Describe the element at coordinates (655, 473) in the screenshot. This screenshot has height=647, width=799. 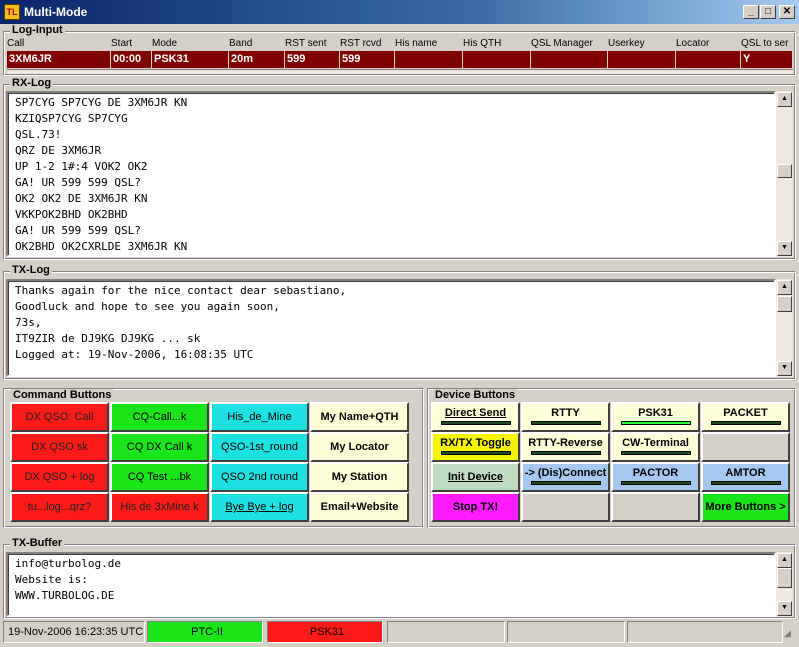
I see `pactor-label: PACTOR` at that location.